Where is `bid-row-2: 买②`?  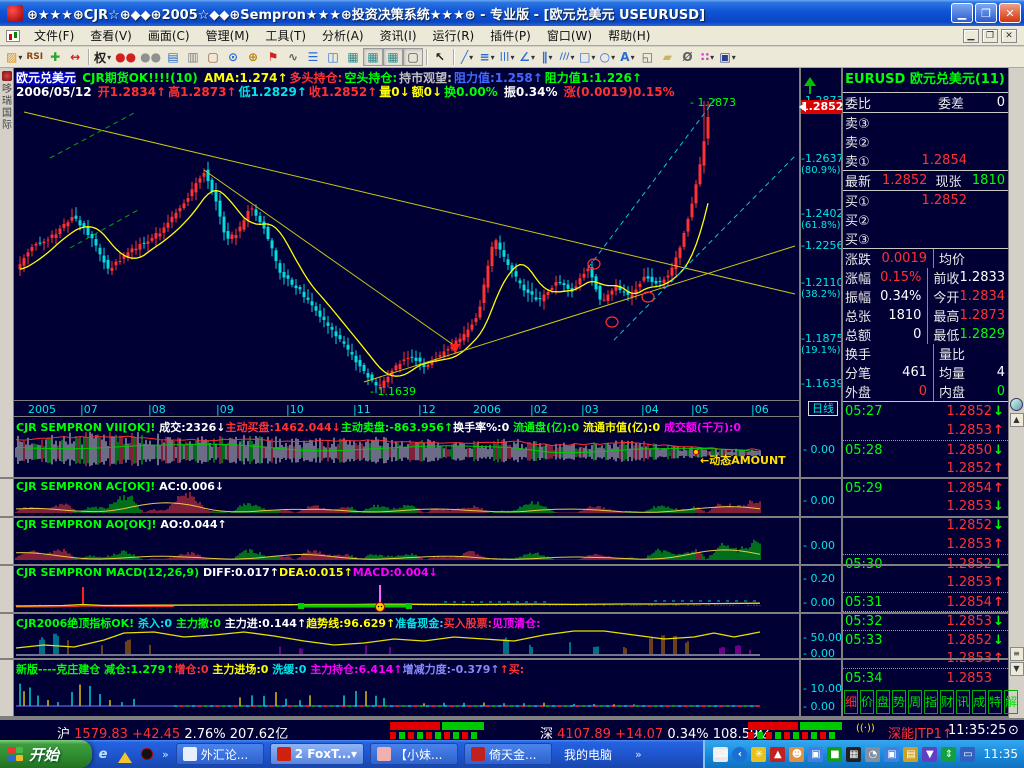
bid-row-2: 买② is located at coordinates (925, 219).